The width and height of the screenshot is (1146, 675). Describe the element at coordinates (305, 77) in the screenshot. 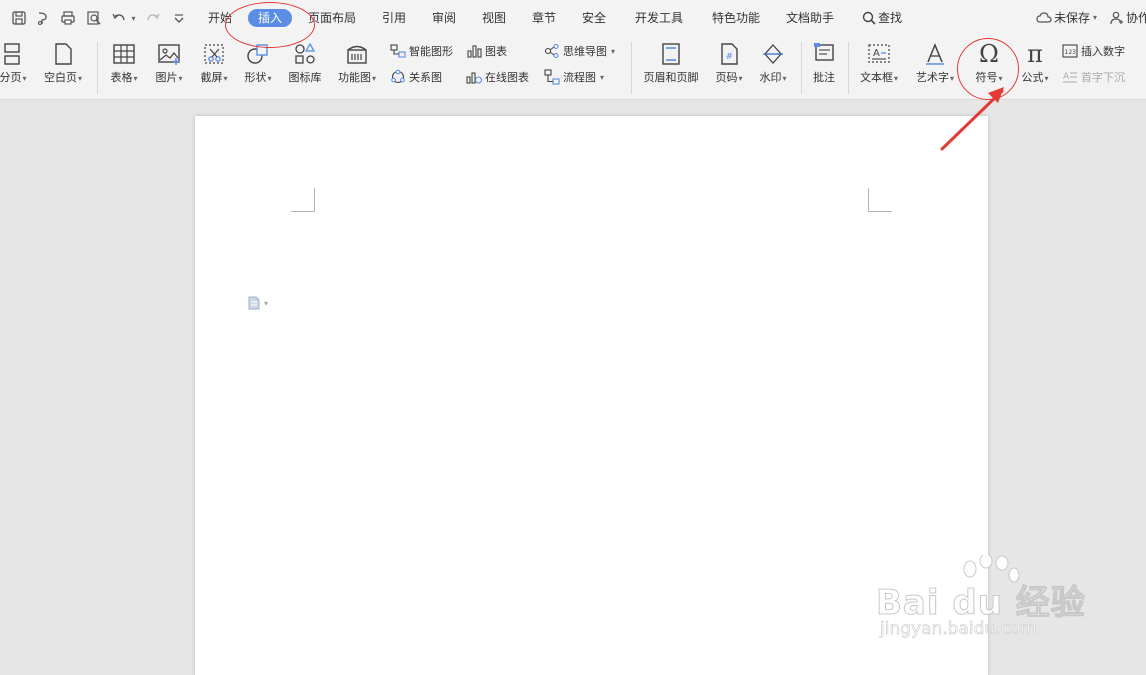

I see `icon-library-label: 图标库` at that location.